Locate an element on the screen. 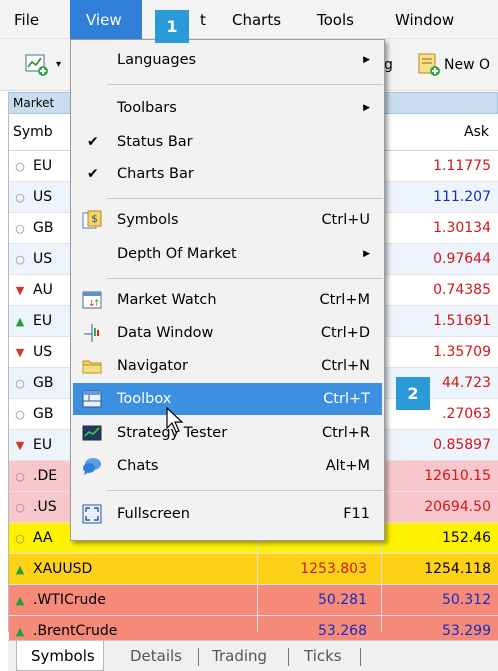  menu-item-strategy-tester: Strategy Tester Ctrl+R is located at coordinates (227, 433).